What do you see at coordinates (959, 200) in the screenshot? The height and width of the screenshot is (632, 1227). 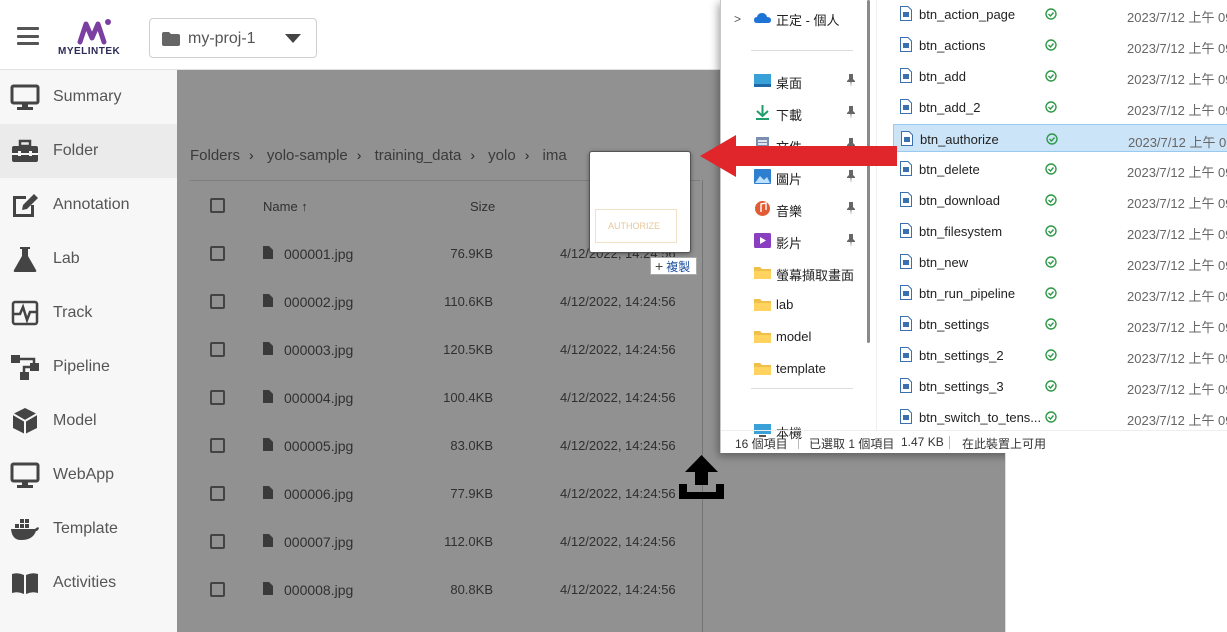 I see `file-row-name: btn_download` at bounding box center [959, 200].